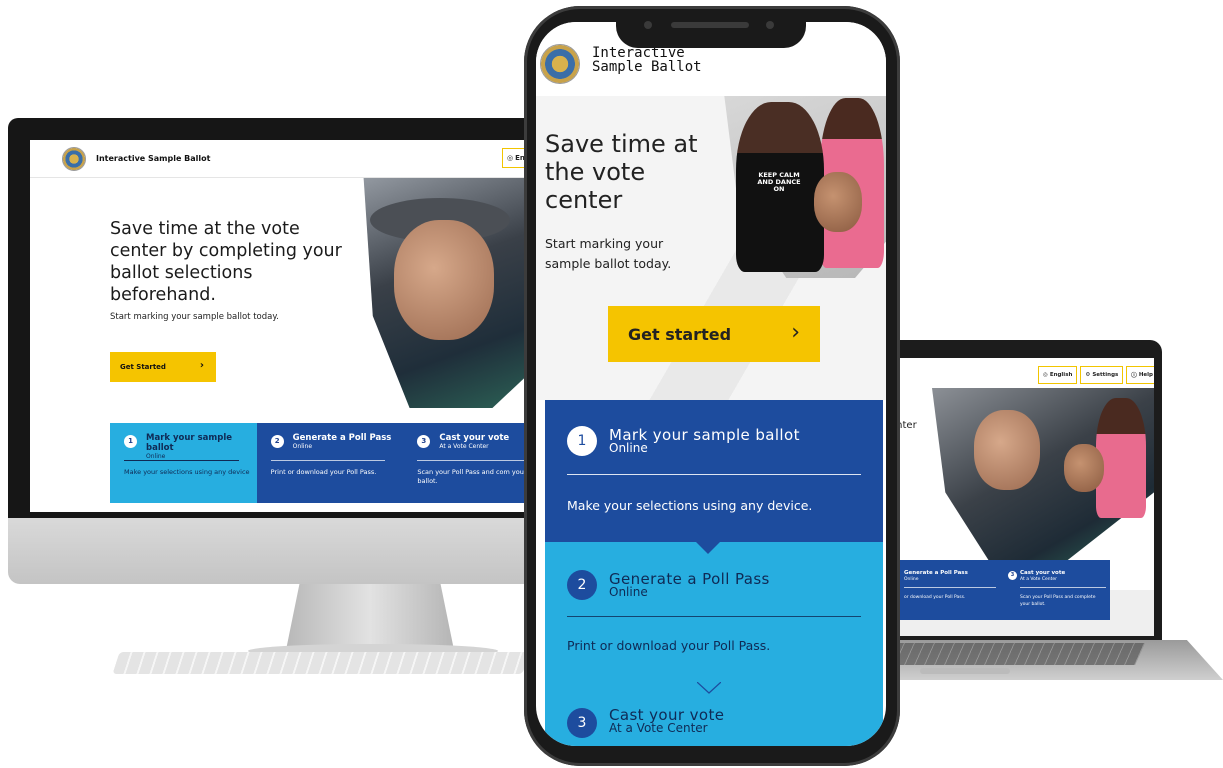  I want to click on step-title: Mark your sample ballot, so click(189, 443).